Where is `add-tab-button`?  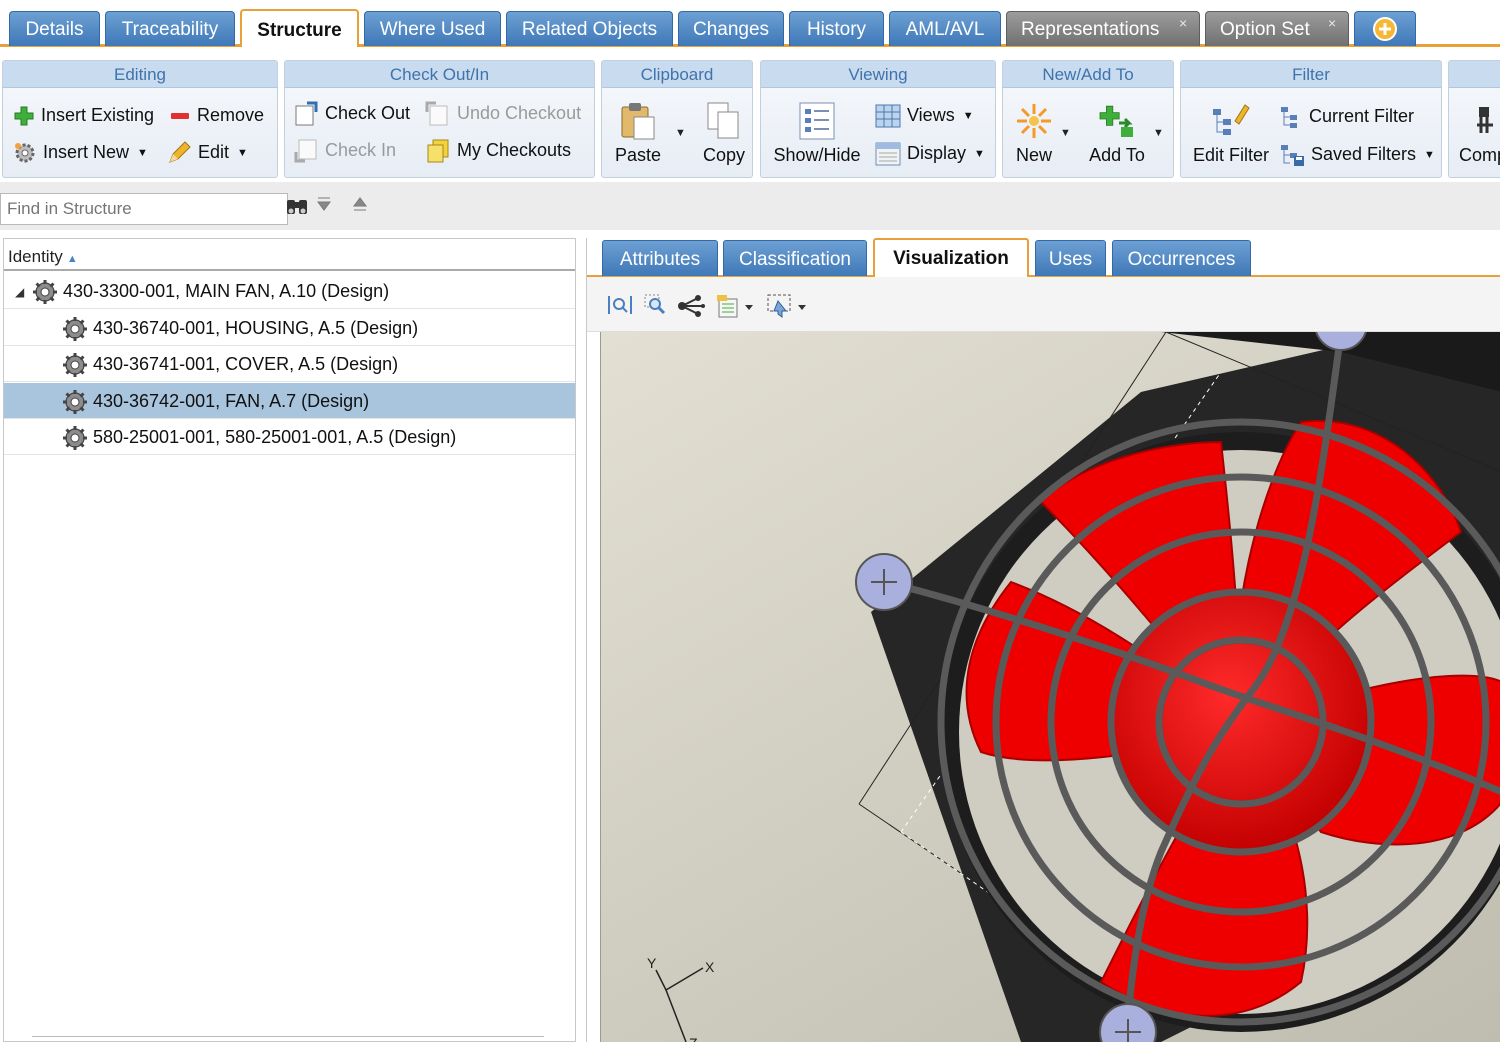 add-tab-button is located at coordinates (1385, 28).